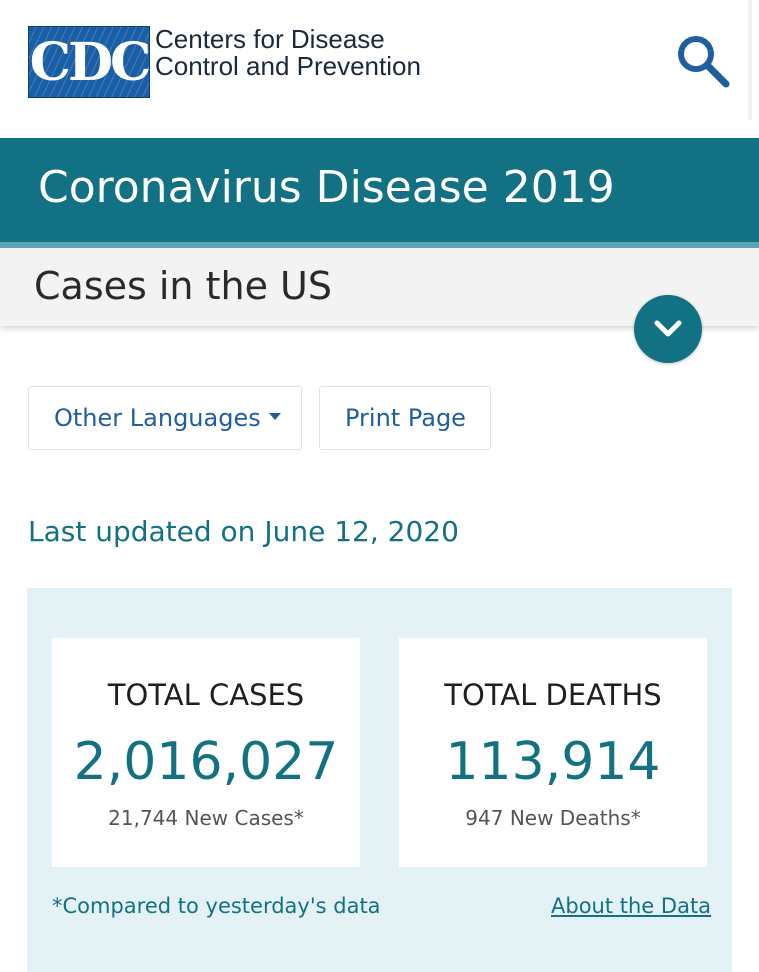  I want to click on print-page-button: Print Page, so click(405, 418).